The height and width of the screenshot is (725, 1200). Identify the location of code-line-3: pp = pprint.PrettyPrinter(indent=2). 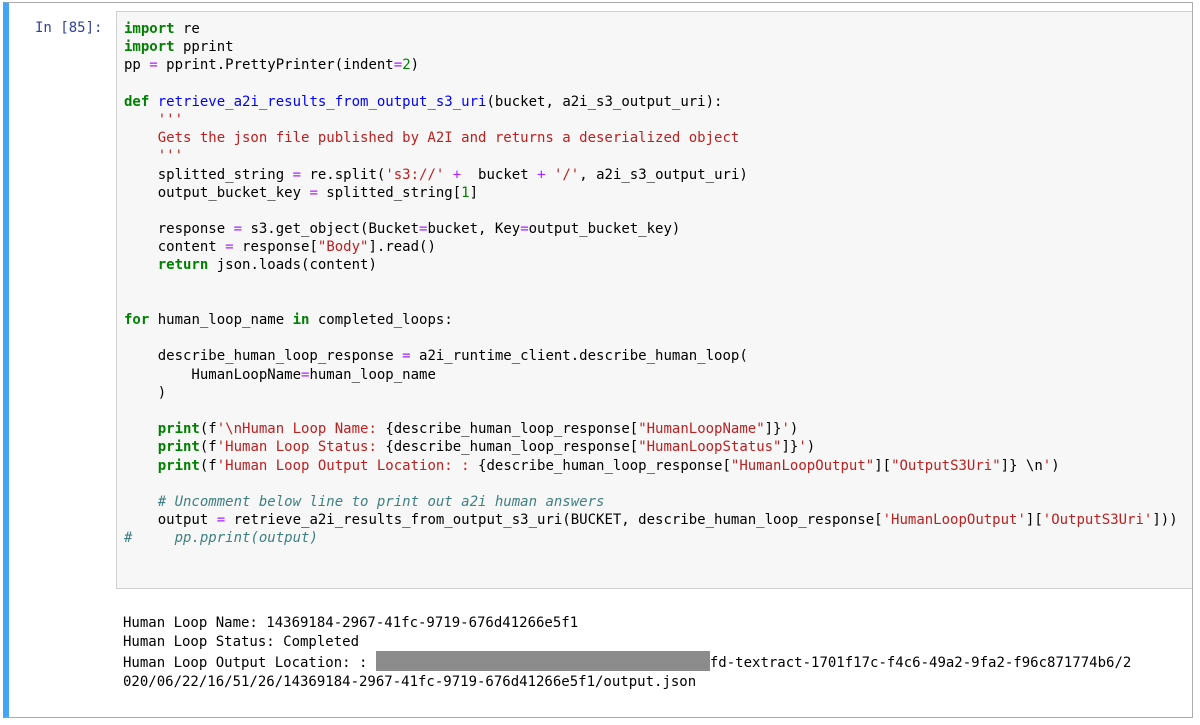
(272, 65).